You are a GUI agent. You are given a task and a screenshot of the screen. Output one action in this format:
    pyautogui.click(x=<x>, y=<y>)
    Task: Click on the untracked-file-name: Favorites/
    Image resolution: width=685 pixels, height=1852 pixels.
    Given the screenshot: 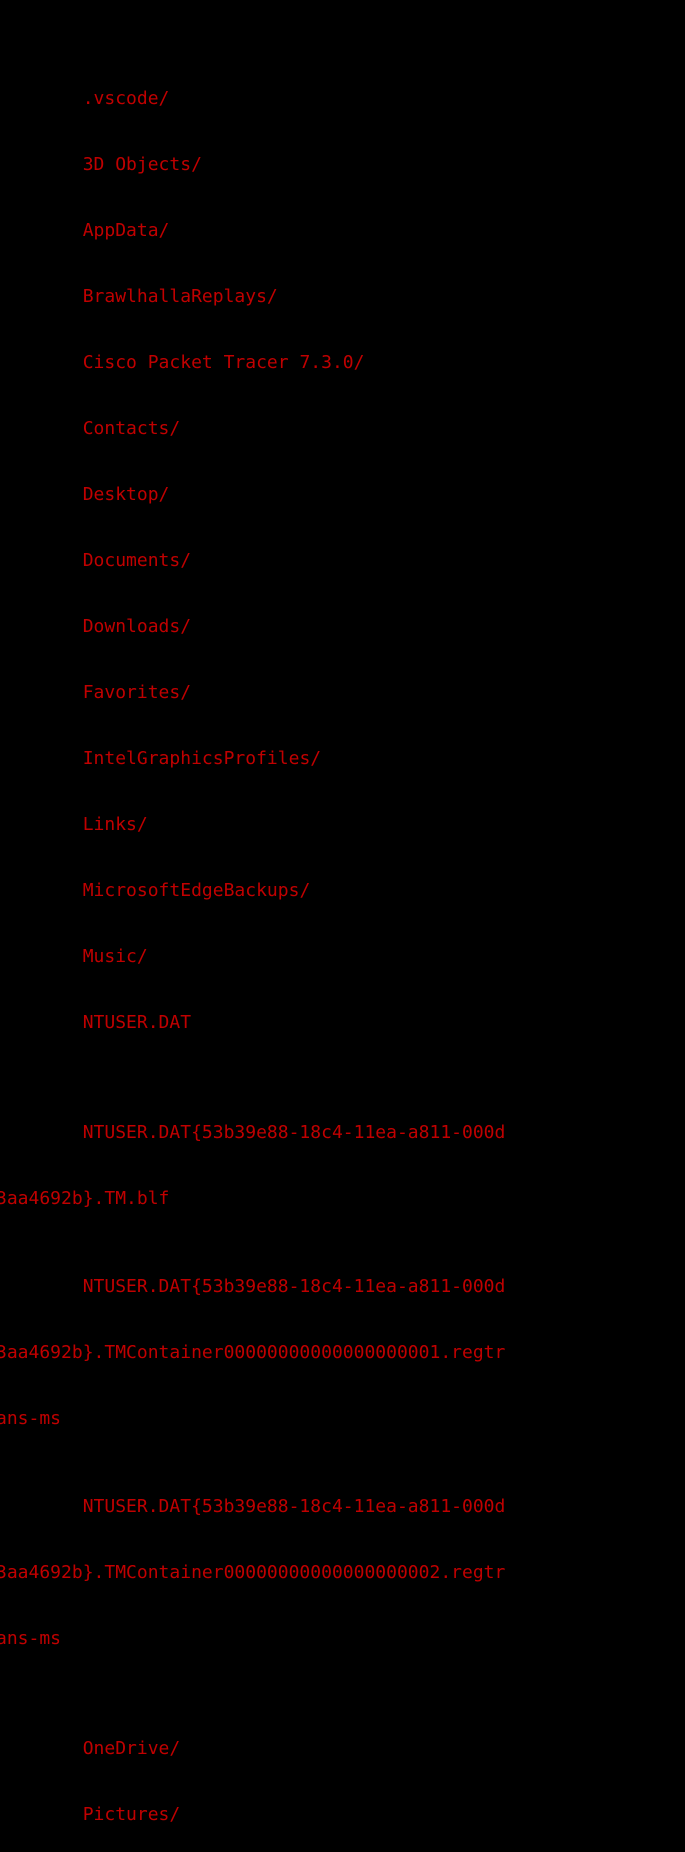 What is the action you would take?
    pyautogui.click(x=137, y=692)
    